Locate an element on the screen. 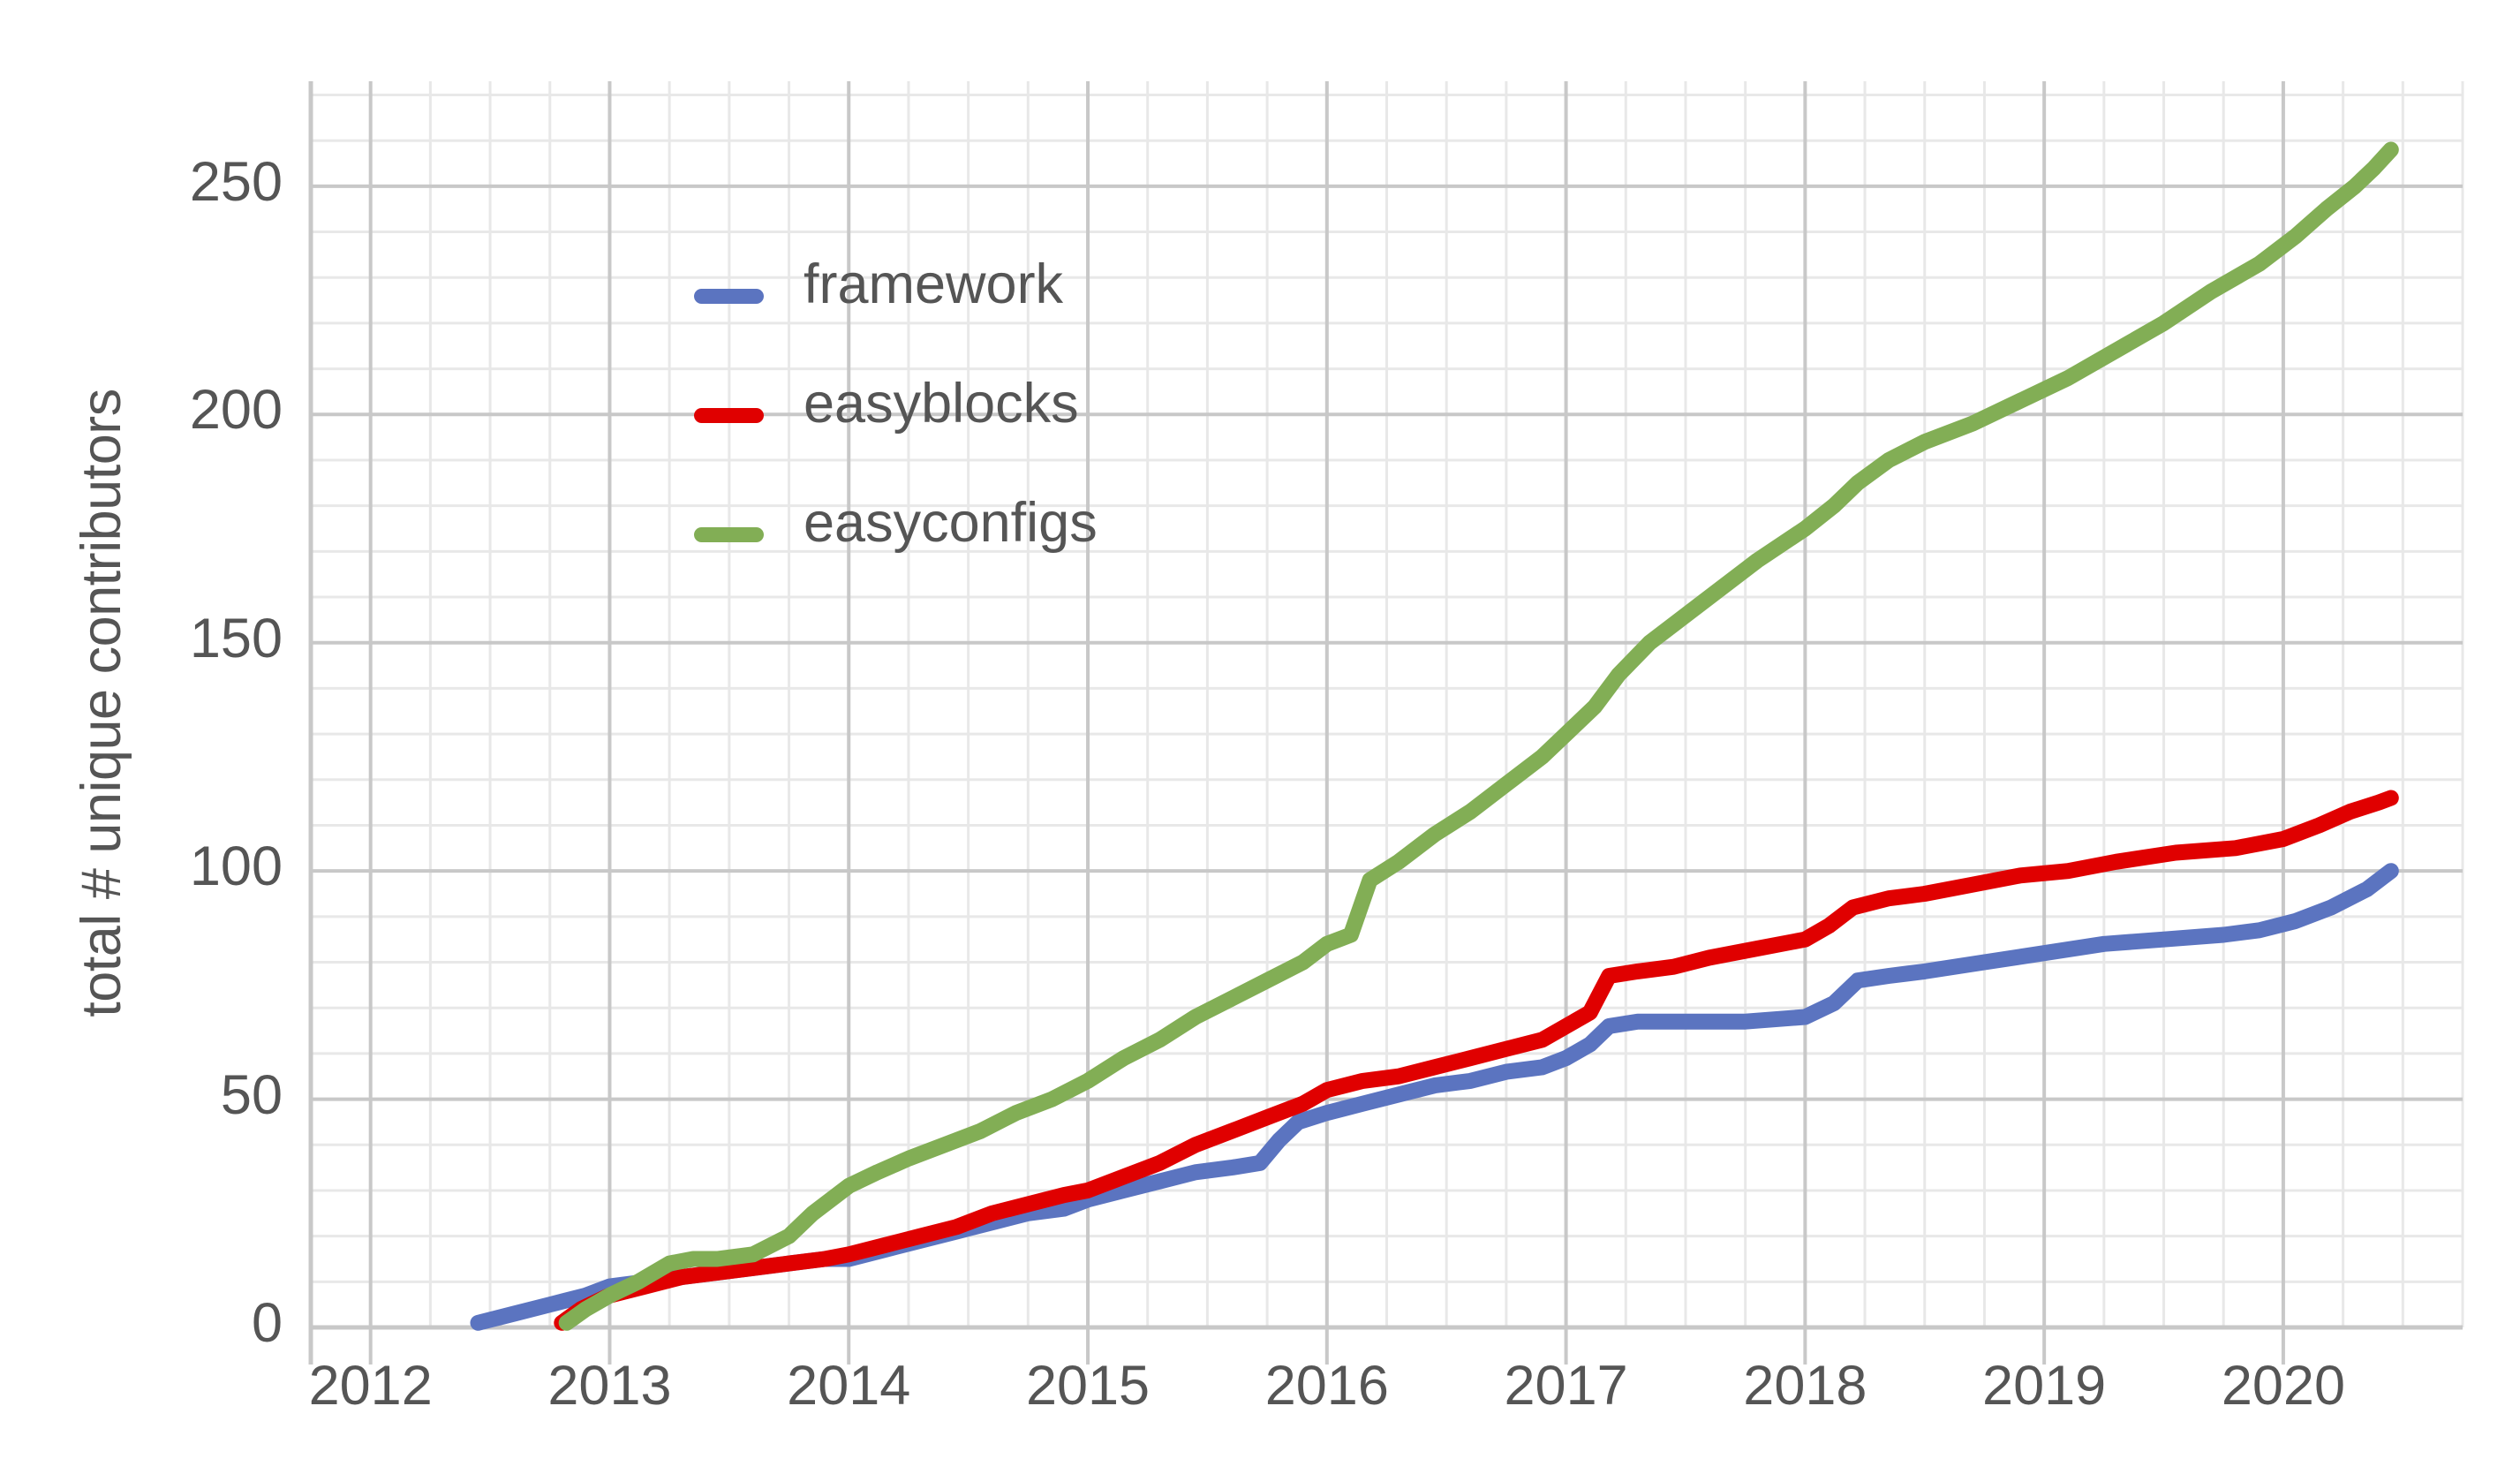  legend-swatch-framework is located at coordinates (729, 296).